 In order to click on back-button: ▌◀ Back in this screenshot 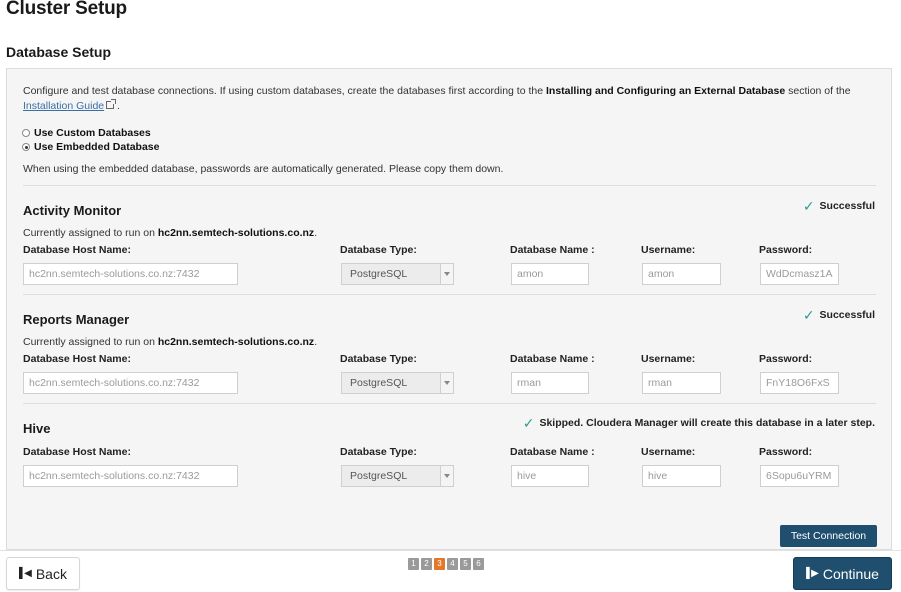, I will do `click(43, 573)`.